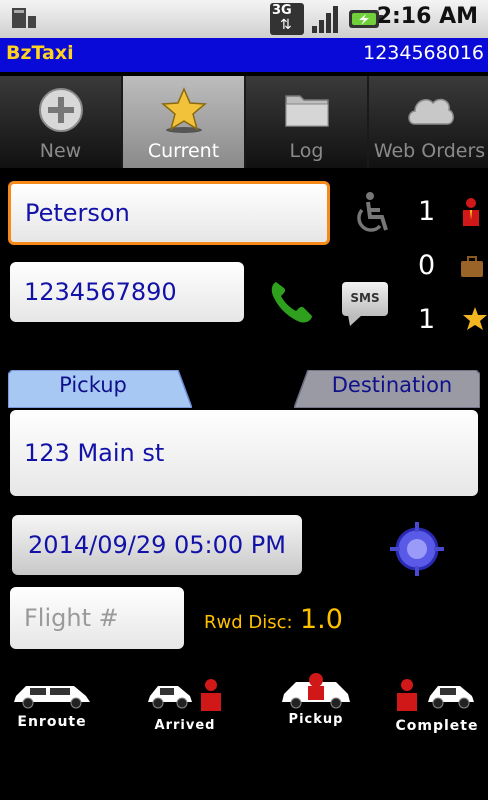 The image size is (488, 800). What do you see at coordinates (427, 211) in the screenshot?
I see `wheelchair-count: 1` at bounding box center [427, 211].